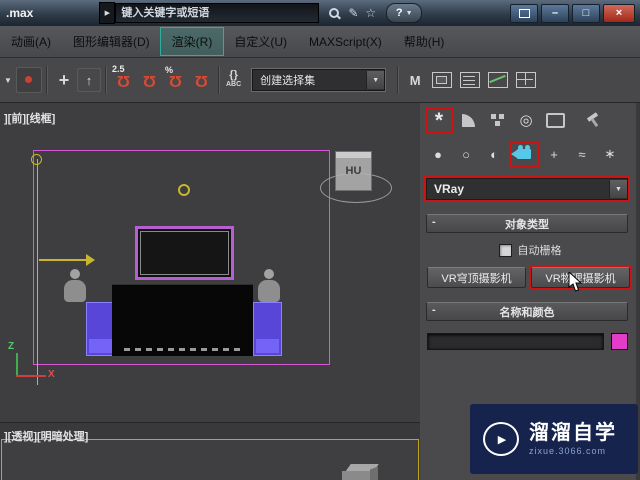 Image resolution: width=640 pixels, height=480 pixels. I want to click on watermark-subtitle: zixue.3066.com, so click(568, 451).